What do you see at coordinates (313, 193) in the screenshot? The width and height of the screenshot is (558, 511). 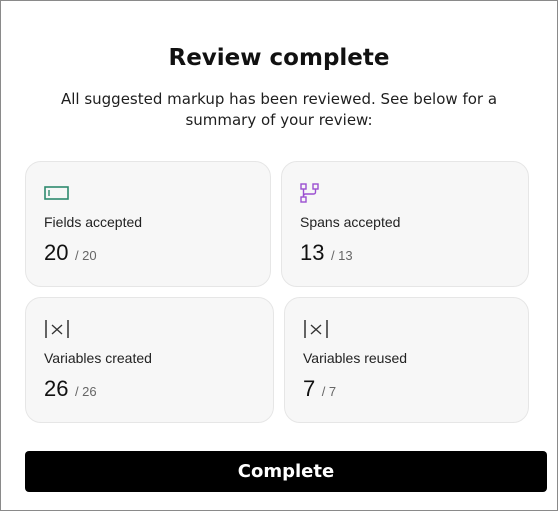 I see `branch-icon` at bounding box center [313, 193].